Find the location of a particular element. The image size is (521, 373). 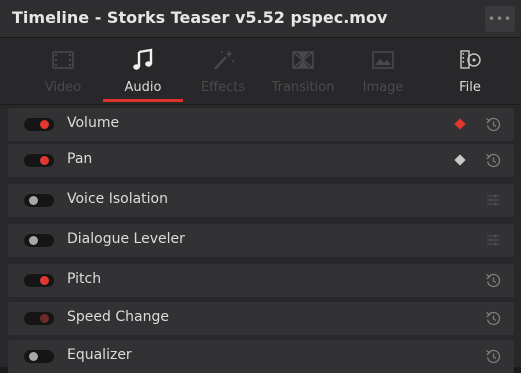

magic-wand-icon is located at coordinates (224, 60).